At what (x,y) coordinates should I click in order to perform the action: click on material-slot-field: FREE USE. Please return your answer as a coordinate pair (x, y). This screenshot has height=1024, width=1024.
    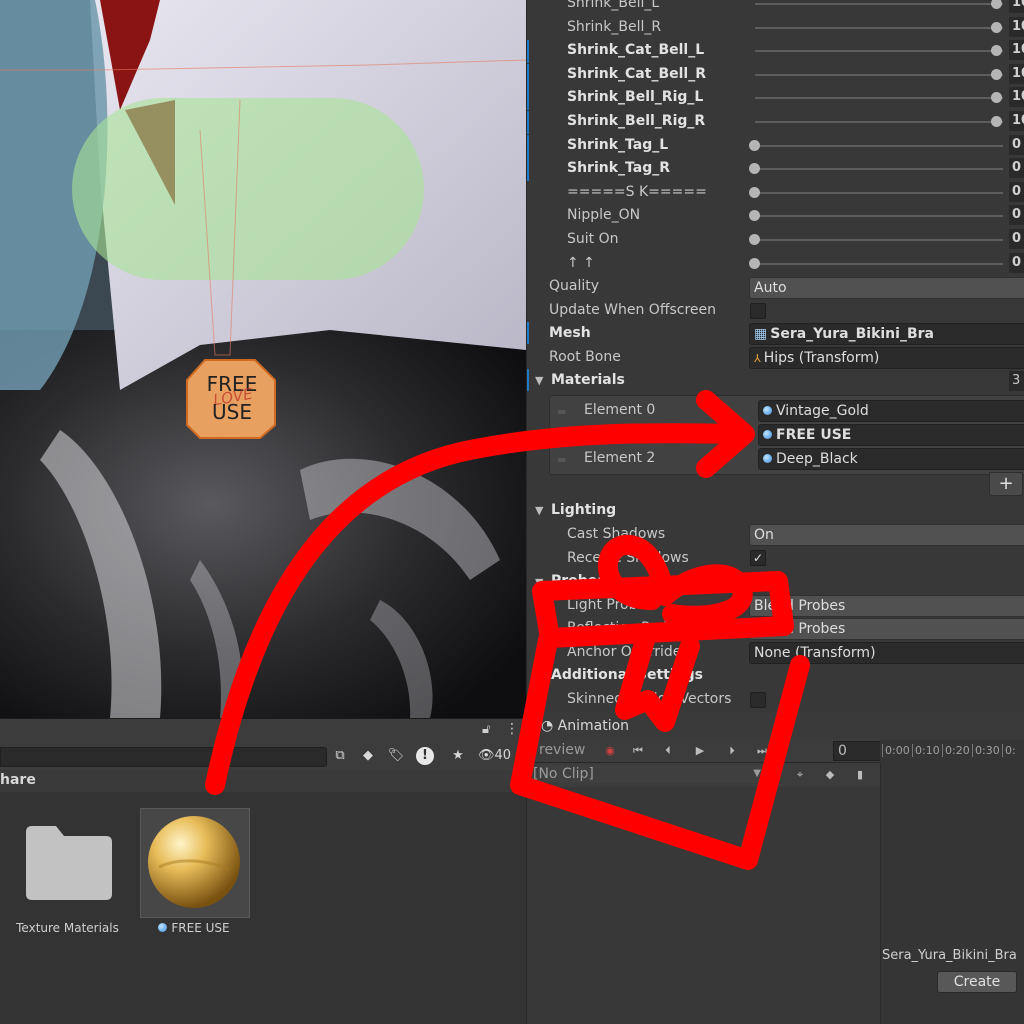
    Looking at the image, I should click on (891, 435).